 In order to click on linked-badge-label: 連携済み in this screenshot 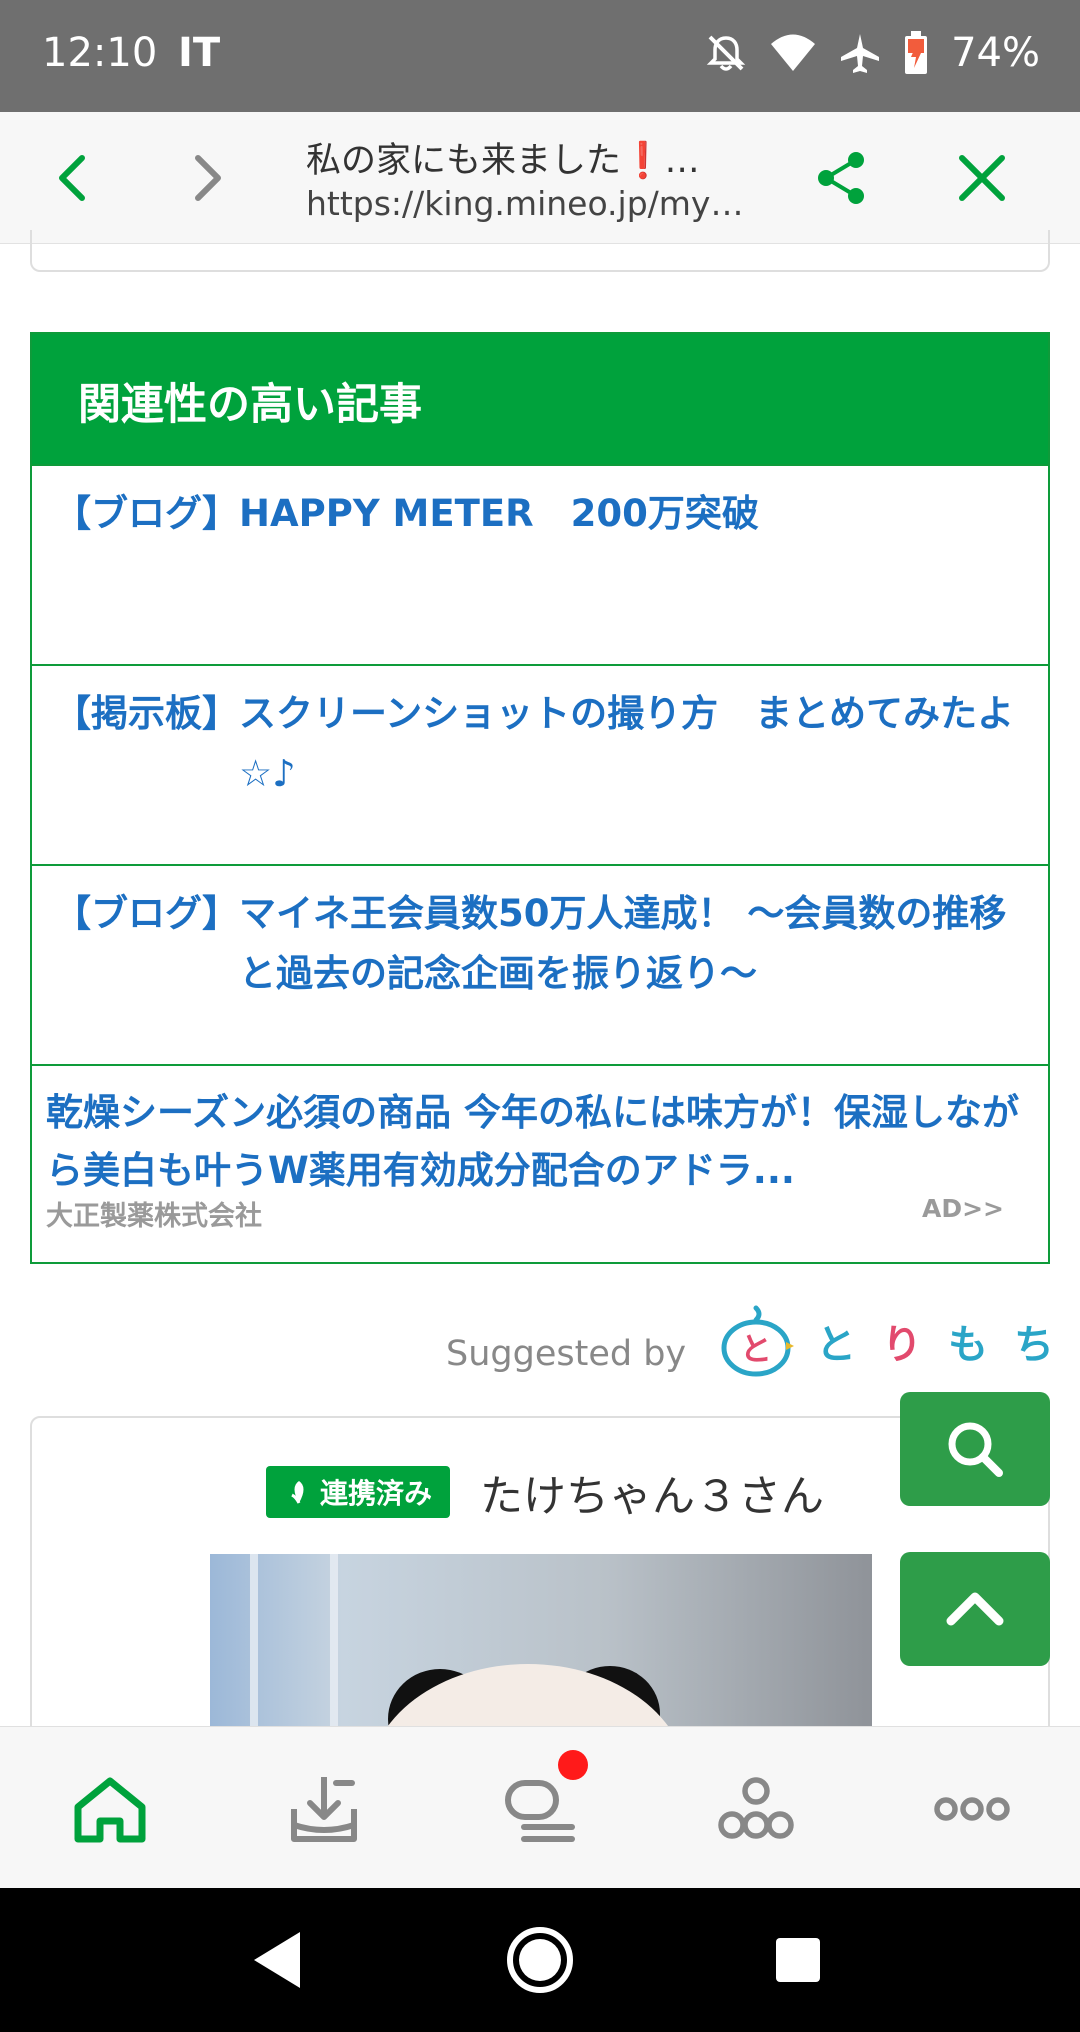, I will do `click(376, 1493)`.